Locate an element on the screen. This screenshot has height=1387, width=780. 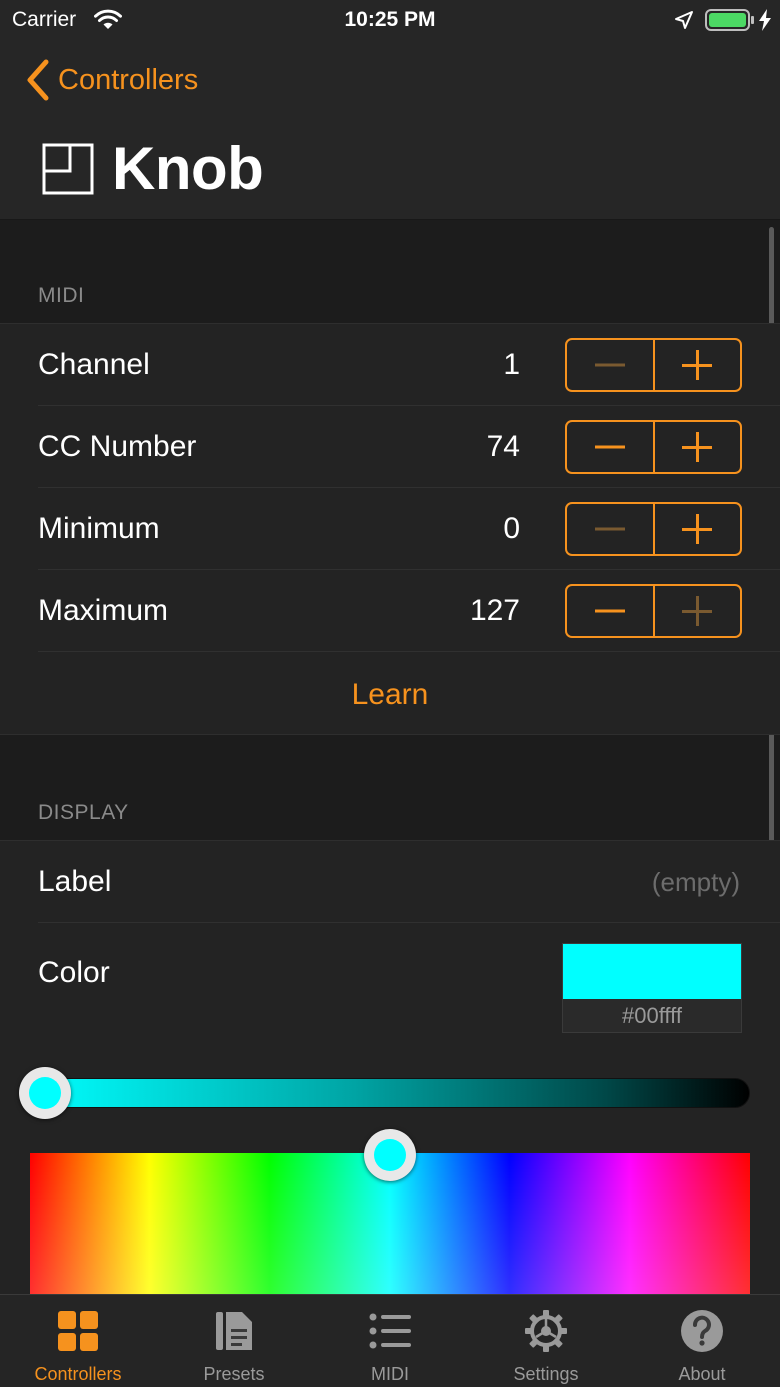
tab-settings: Settings is located at coordinates (546, 1341).